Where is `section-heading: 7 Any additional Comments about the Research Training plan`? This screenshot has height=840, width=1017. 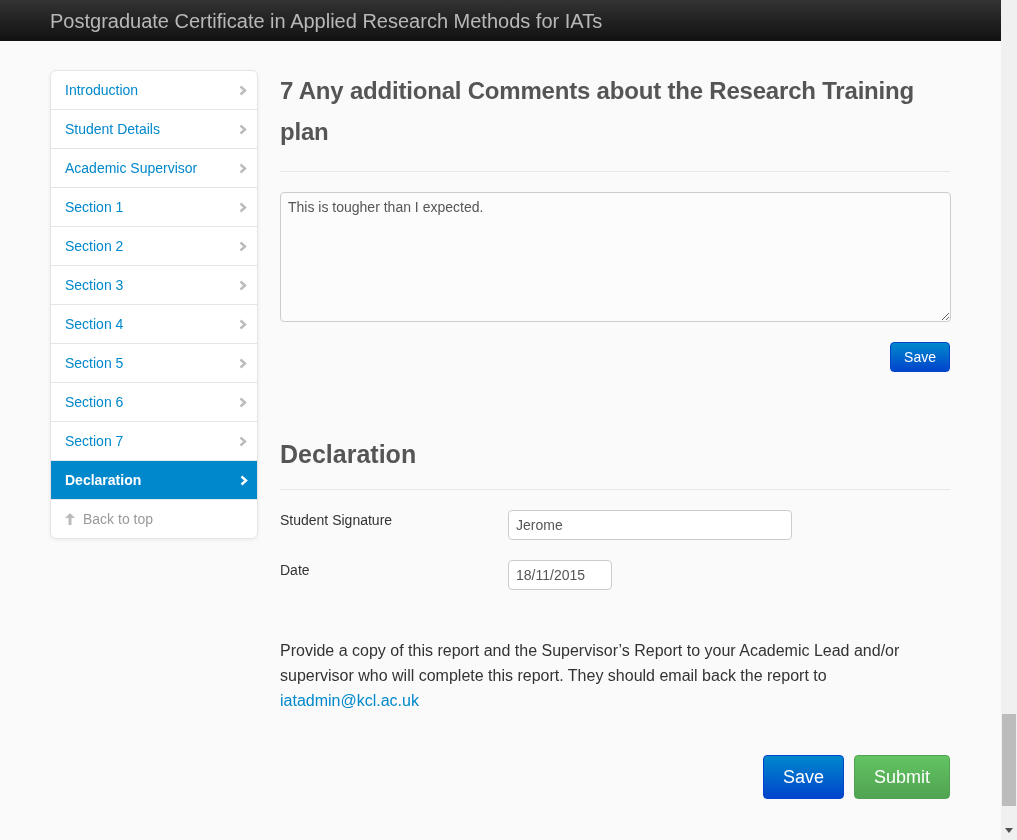
section-heading: 7 Any additional Comments about the Research Training plan is located at coordinates (615, 121).